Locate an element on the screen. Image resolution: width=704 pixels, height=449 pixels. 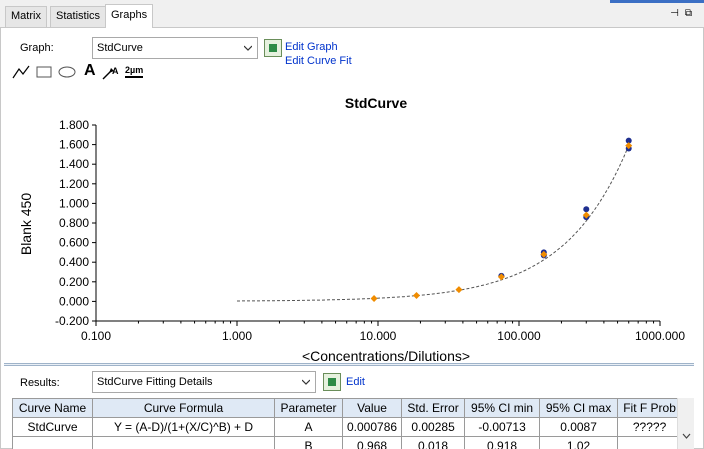
drawing-toolbar: A A 2µm is located at coordinates (85, 72).